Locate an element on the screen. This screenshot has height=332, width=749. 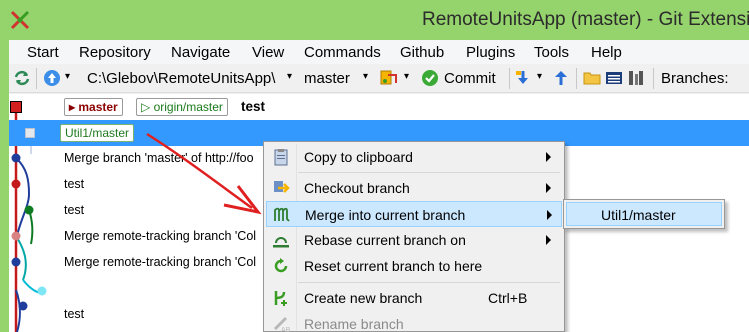
menu-view: View is located at coordinates (268, 52).